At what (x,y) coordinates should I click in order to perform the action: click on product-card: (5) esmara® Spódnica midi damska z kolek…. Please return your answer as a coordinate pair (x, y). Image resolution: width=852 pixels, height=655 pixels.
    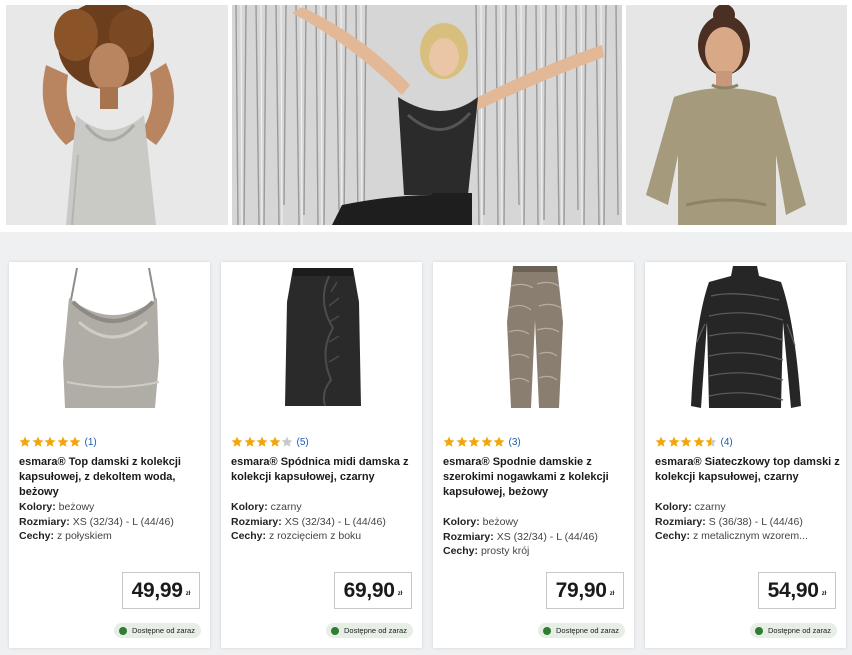
    Looking at the image, I should click on (321, 455).